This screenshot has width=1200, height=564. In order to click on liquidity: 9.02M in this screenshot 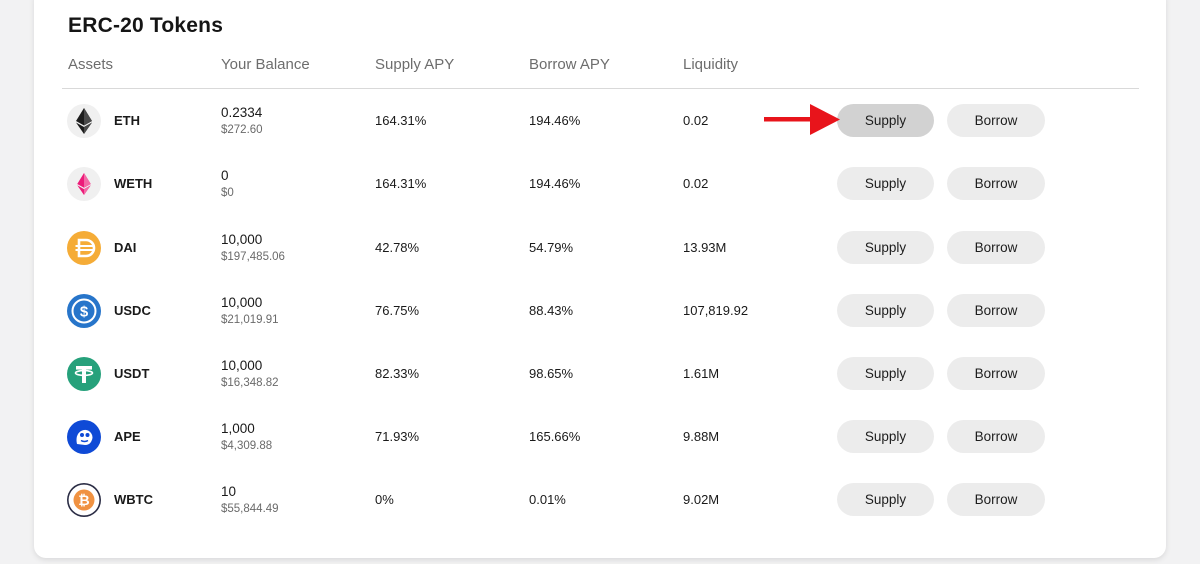, I will do `click(701, 499)`.